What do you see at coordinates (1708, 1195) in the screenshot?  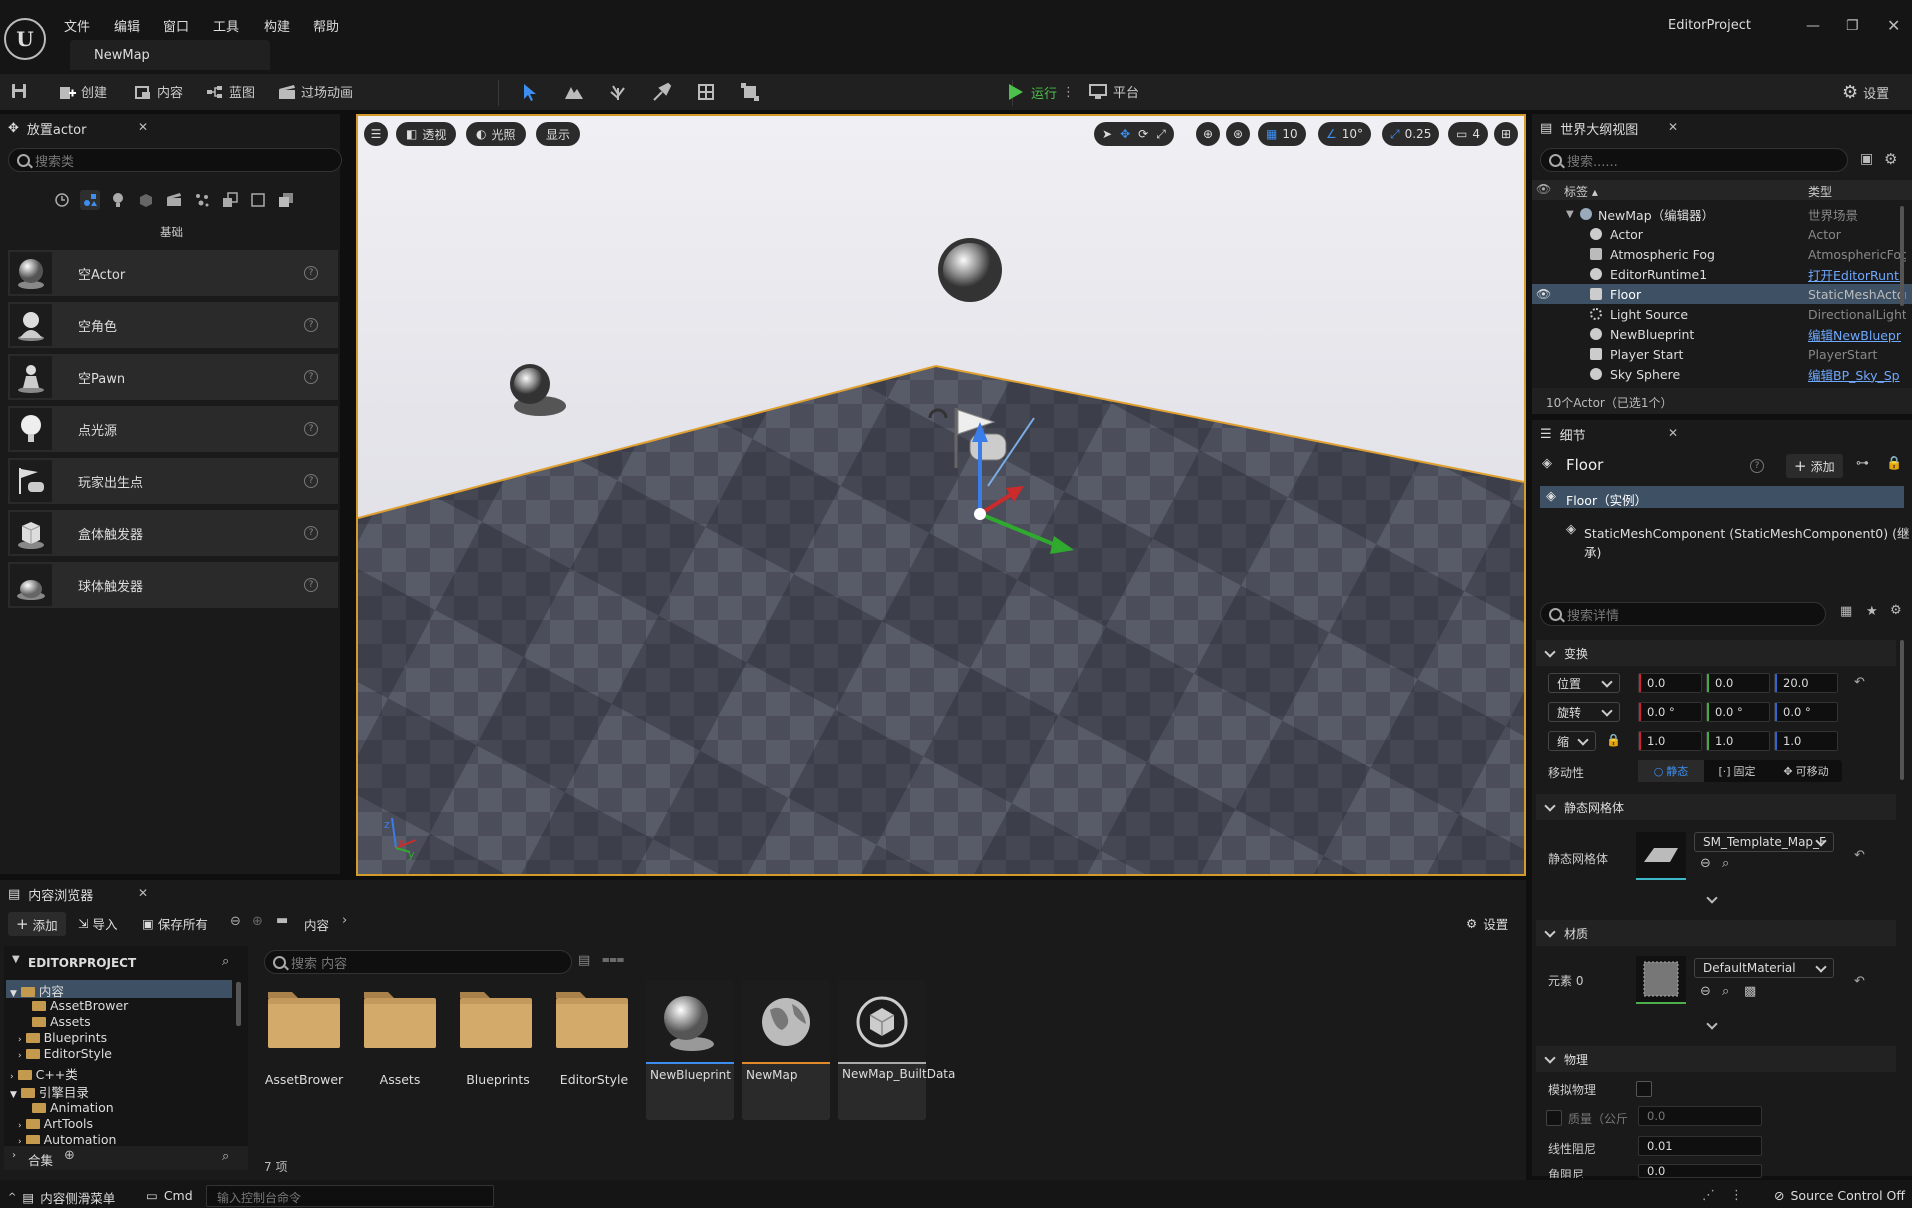 I see `derived-data-icon: ⋰` at bounding box center [1708, 1195].